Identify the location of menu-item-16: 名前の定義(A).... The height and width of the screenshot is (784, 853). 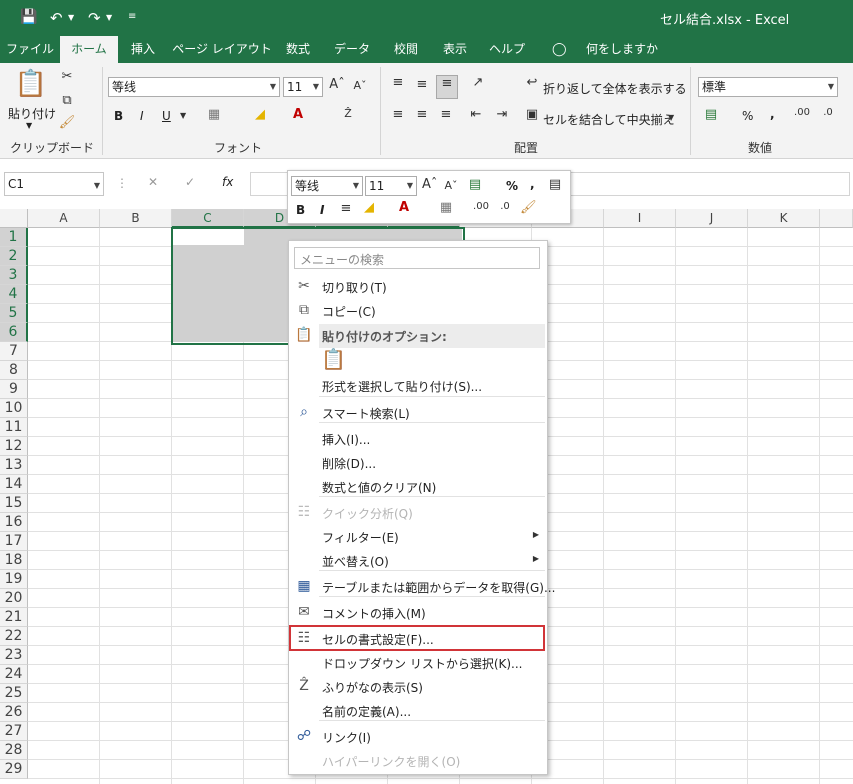
(418, 711).